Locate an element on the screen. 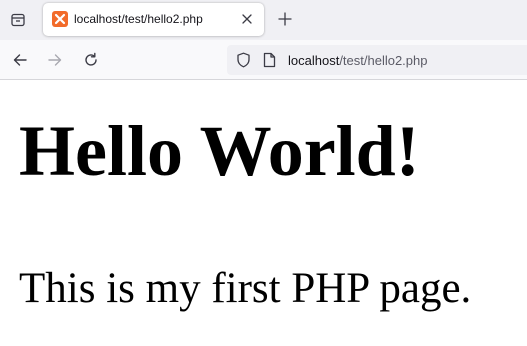 The height and width of the screenshot is (346, 527). url-path: /test/hello2.php is located at coordinates (383, 60).